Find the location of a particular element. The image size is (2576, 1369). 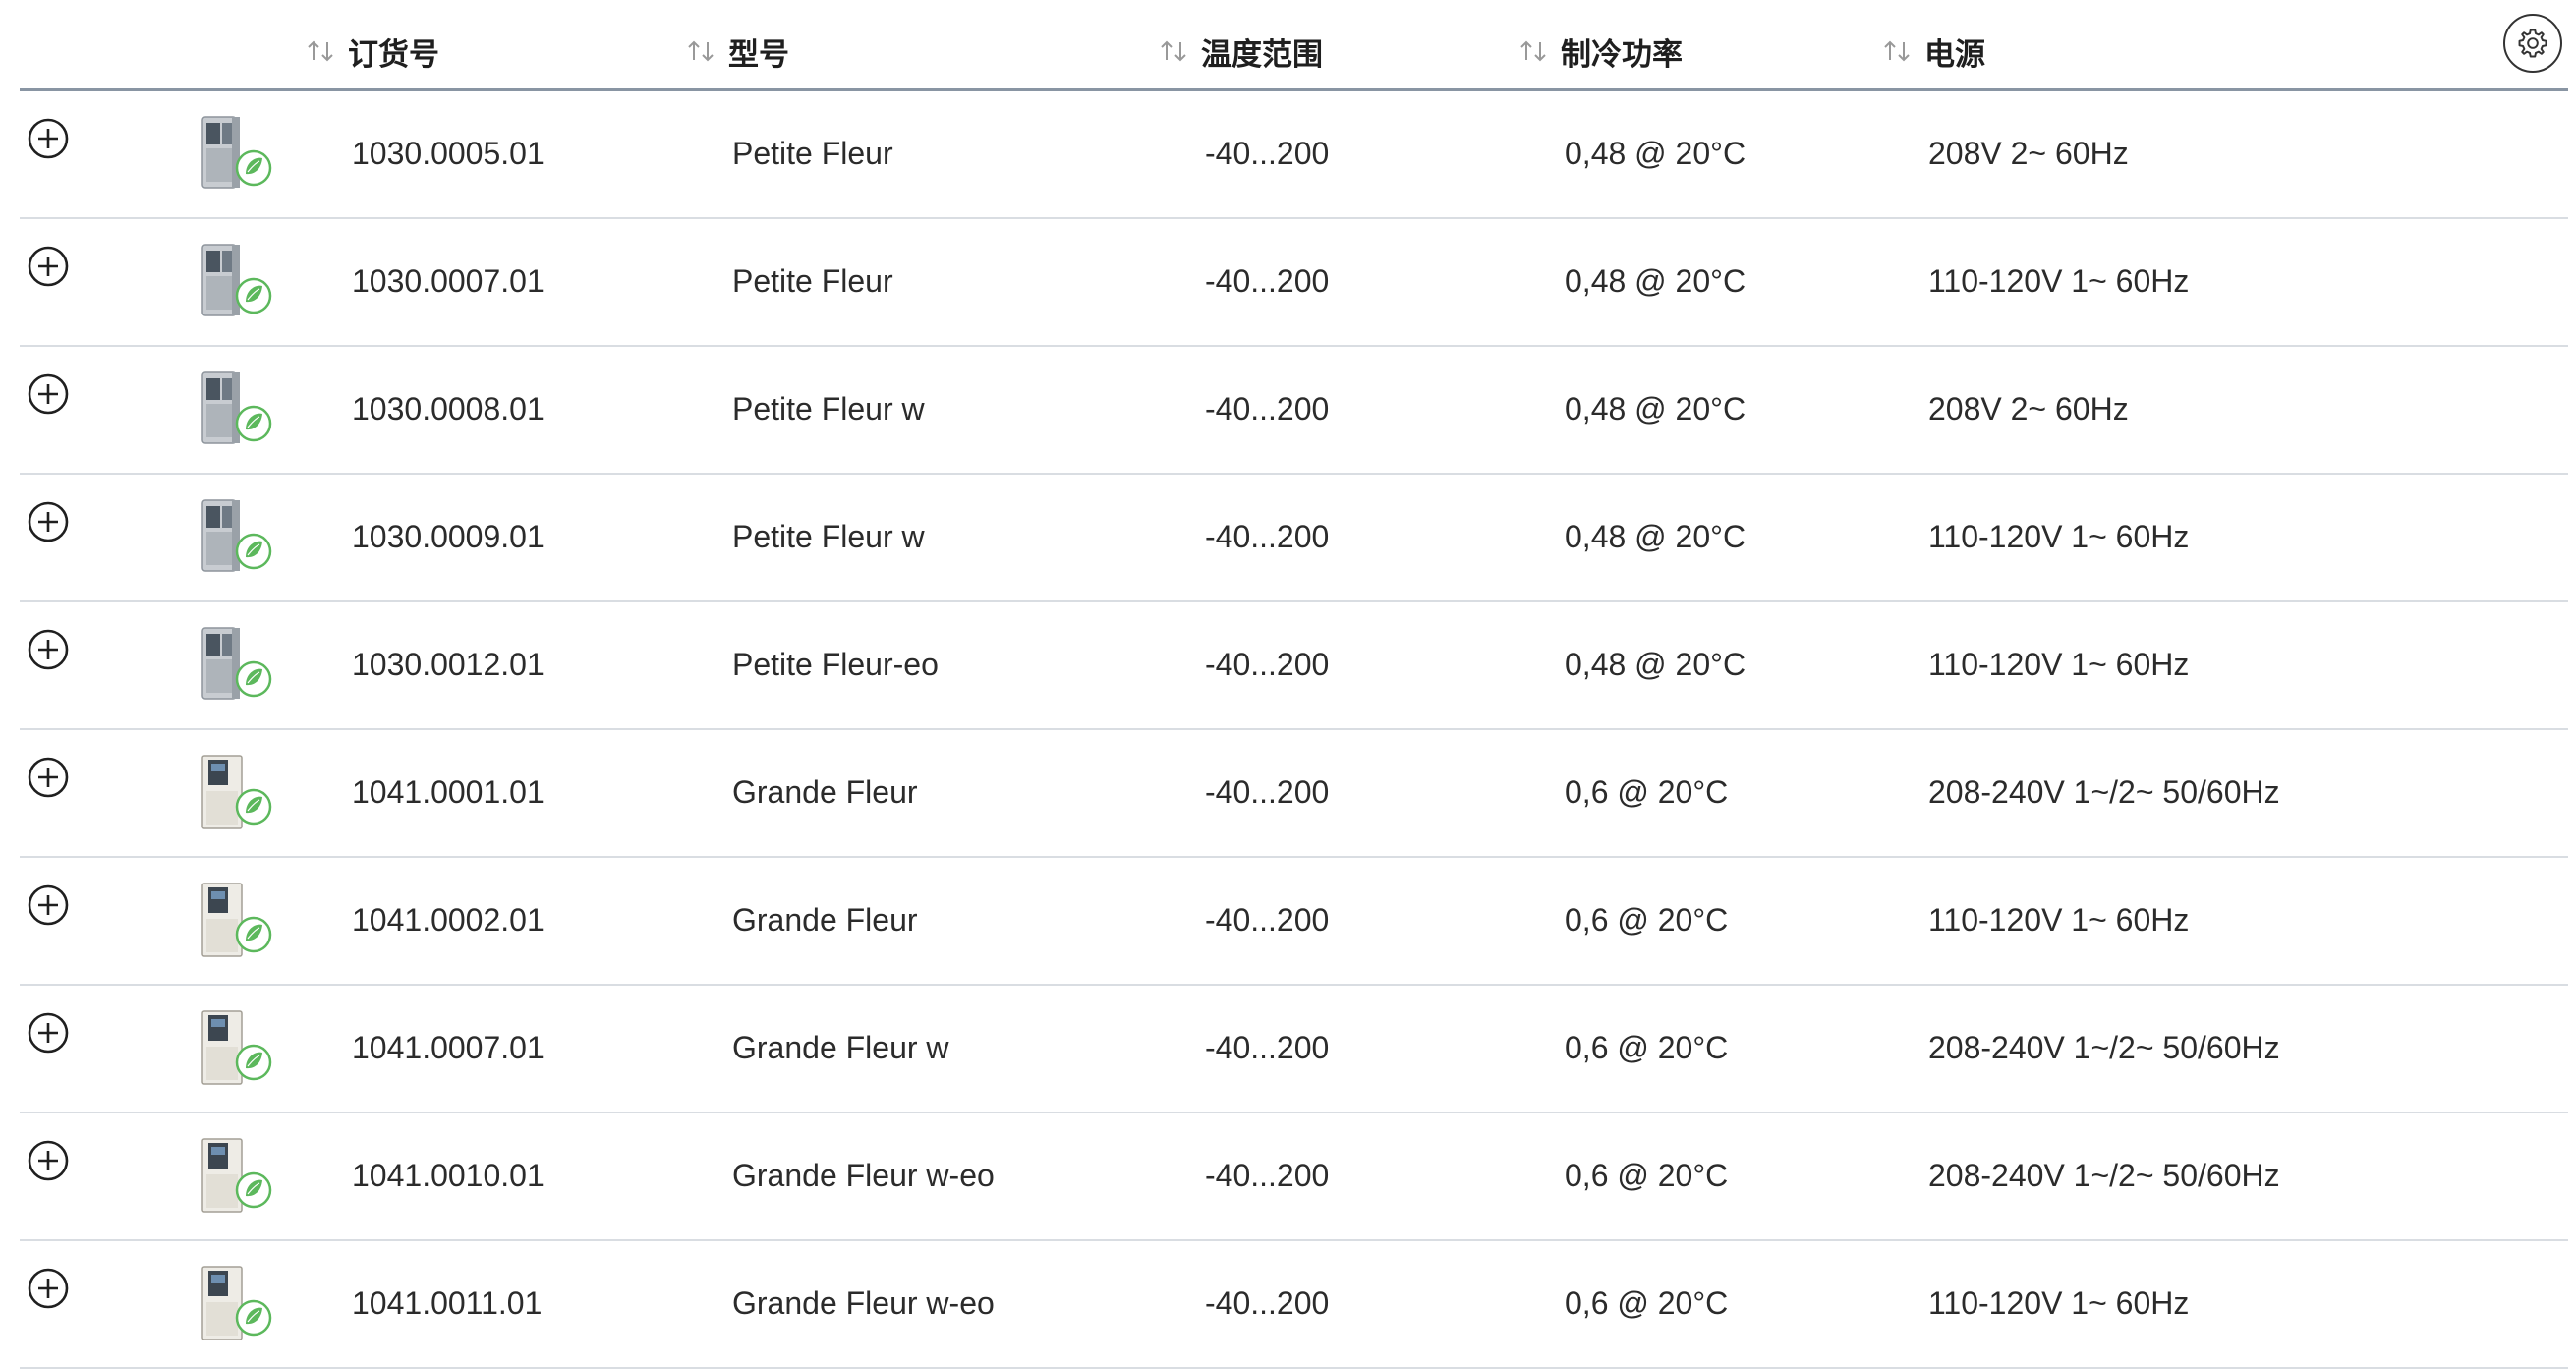

model-cell: Grande Fleur w is located at coordinates (840, 1047).